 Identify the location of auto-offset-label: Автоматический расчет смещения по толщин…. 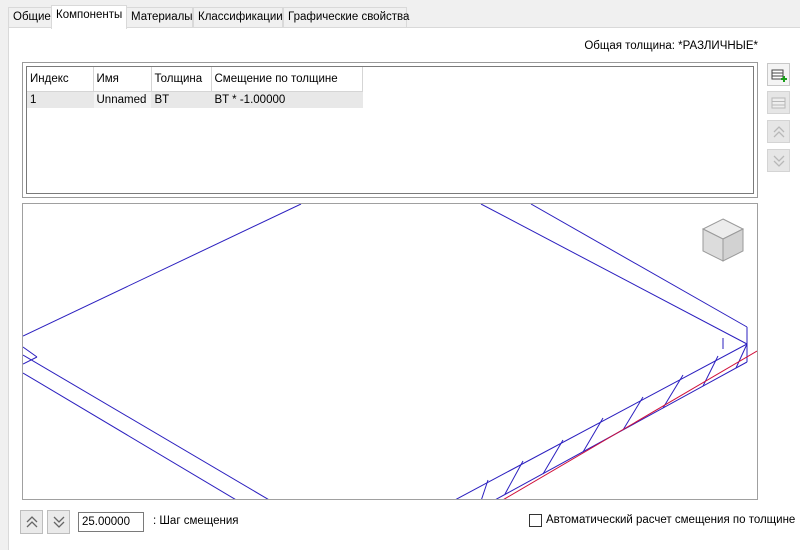
(670, 520).